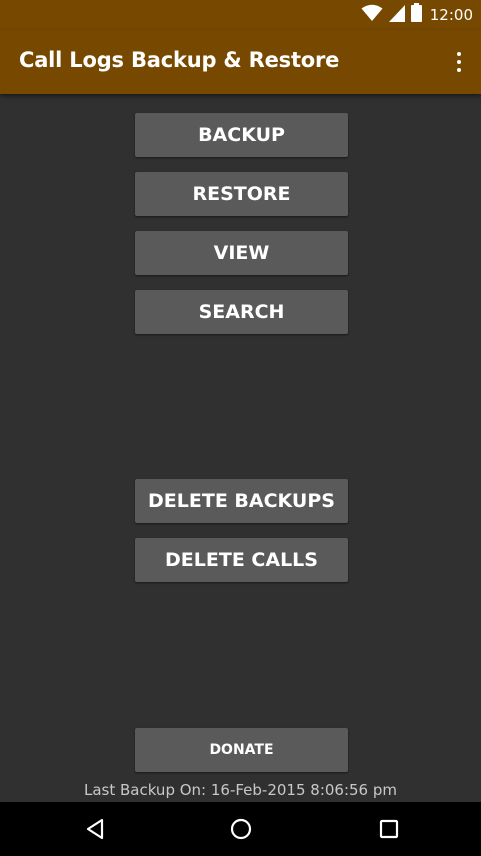 This screenshot has height=856, width=481. Describe the element at coordinates (241, 194) in the screenshot. I see `restore-button: RESTORE` at that location.